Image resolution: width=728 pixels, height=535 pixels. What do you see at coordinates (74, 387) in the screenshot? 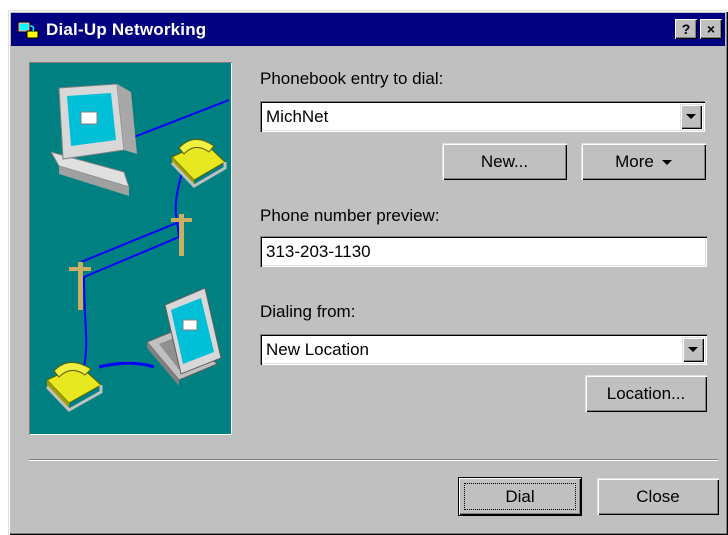
I see `telephone-icon` at bounding box center [74, 387].